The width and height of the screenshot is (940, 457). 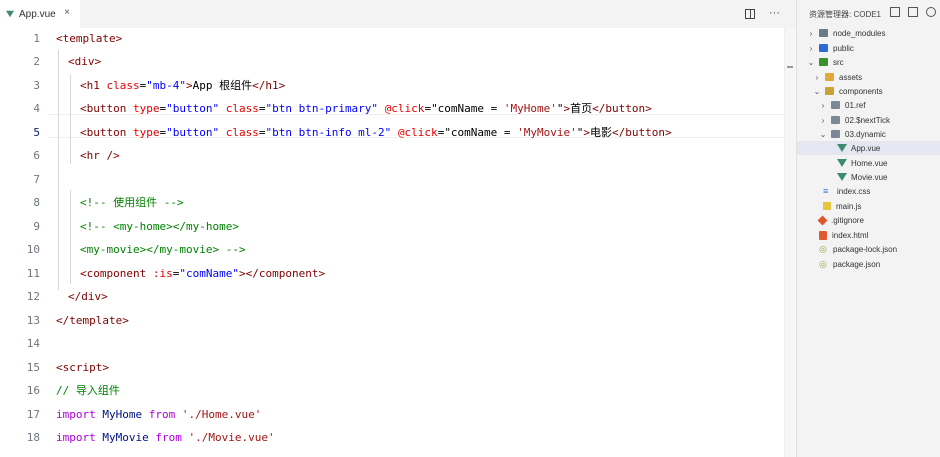 I want to click on tab-bar: App.vue × ···, so click(x=398, y=14).